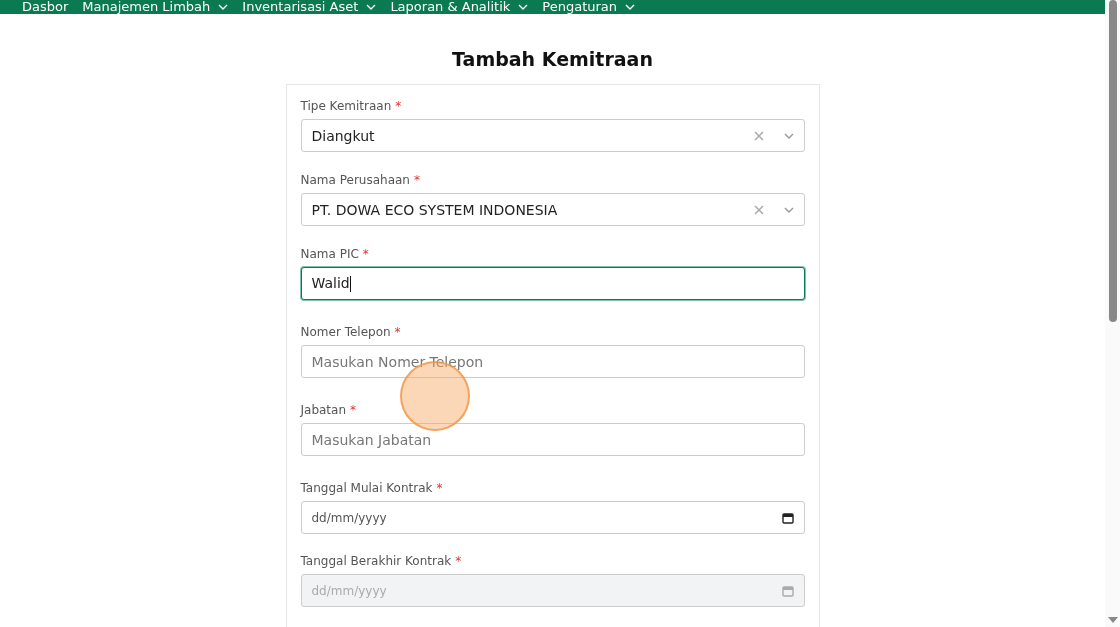 The image size is (1120, 627). What do you see at coordinates (351, 332) in the screenshot?
I see `field-label: Nomer Telepon *` at bounding box center [351, 332].